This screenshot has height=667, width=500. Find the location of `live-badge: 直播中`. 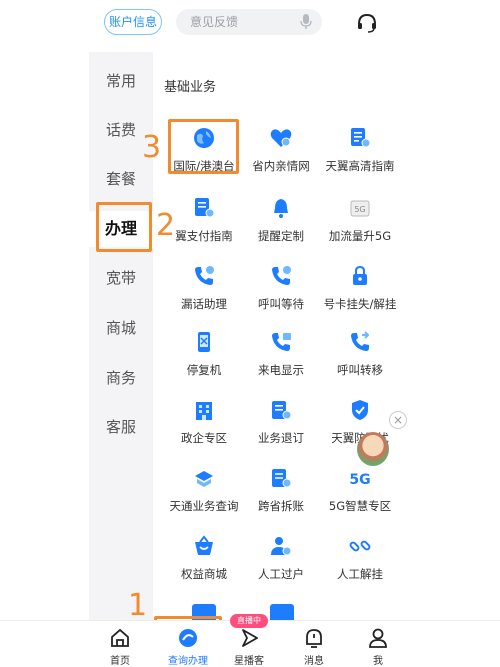

live-badge: 直播中 is located at coordinates (249, 621).